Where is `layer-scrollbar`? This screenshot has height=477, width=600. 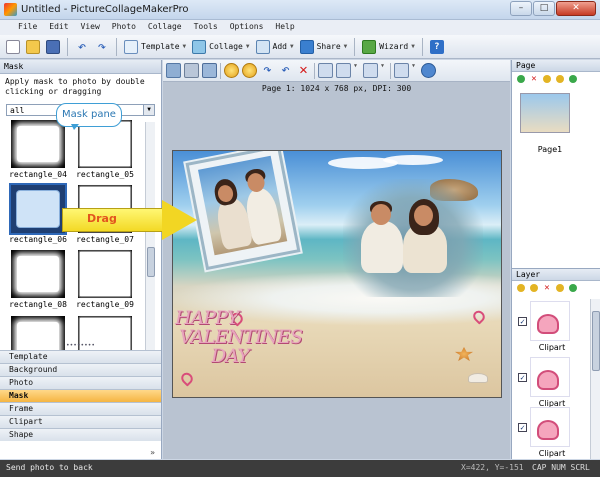
layer-scrollbar is located at coordinates (595, 379).